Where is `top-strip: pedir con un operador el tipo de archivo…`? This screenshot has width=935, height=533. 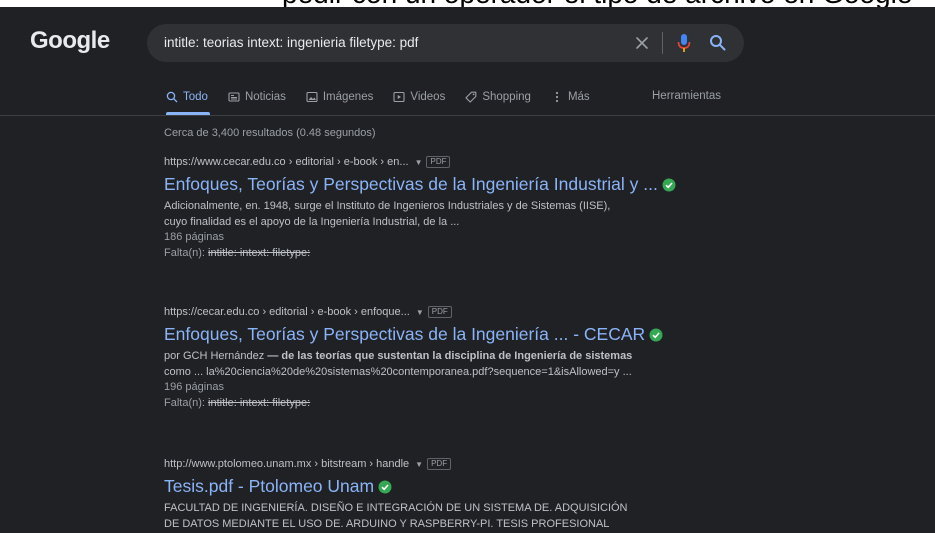 top-strip: pedir con un operador el tipo de archivo… is located at coordinates (467, 4).